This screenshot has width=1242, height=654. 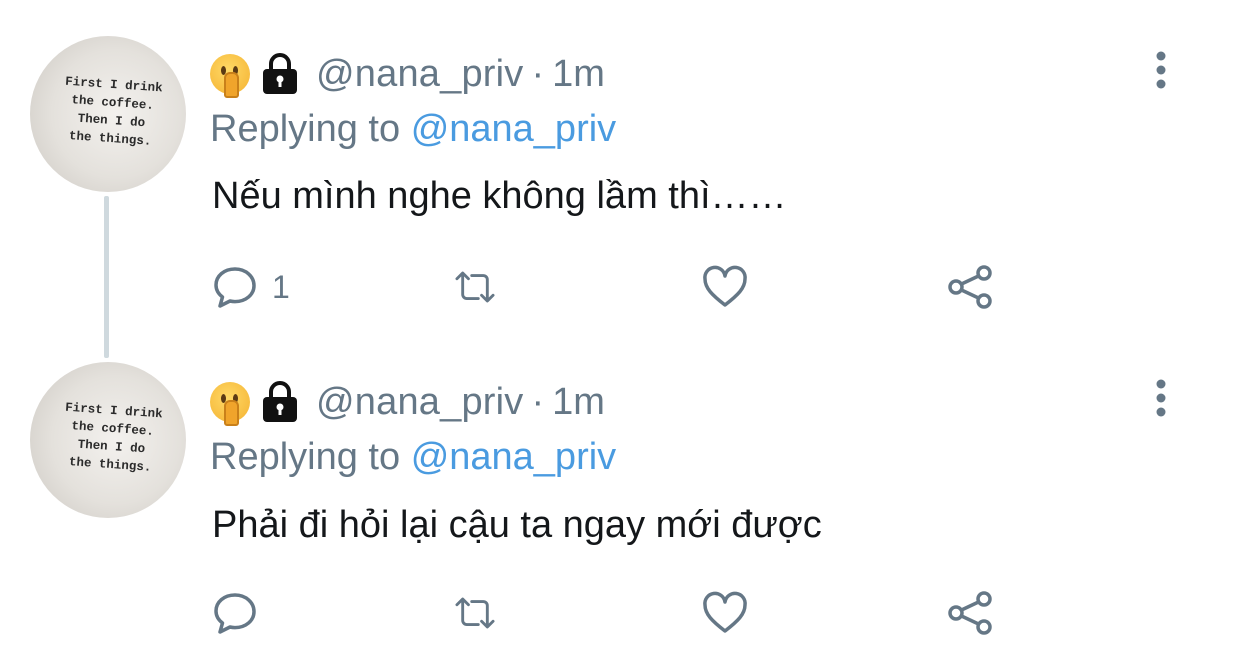 I want to click on tweet-text: Phải đi hỏi lại cậu ta ngay mới được, so click(x=517, y=525).